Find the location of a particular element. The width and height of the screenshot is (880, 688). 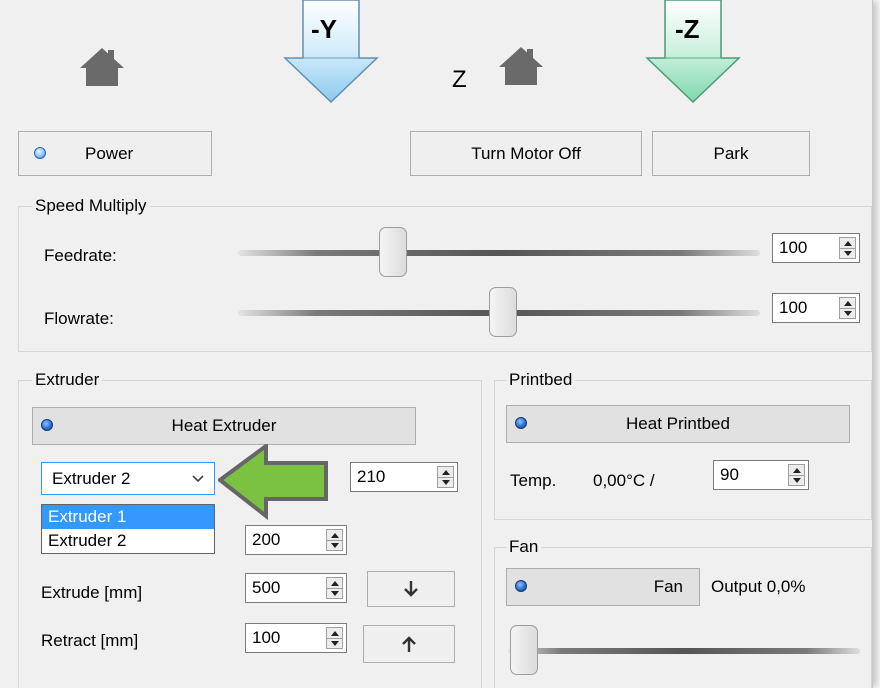

flowrate-spinbox: 100 is located at coordinates (816, 308).